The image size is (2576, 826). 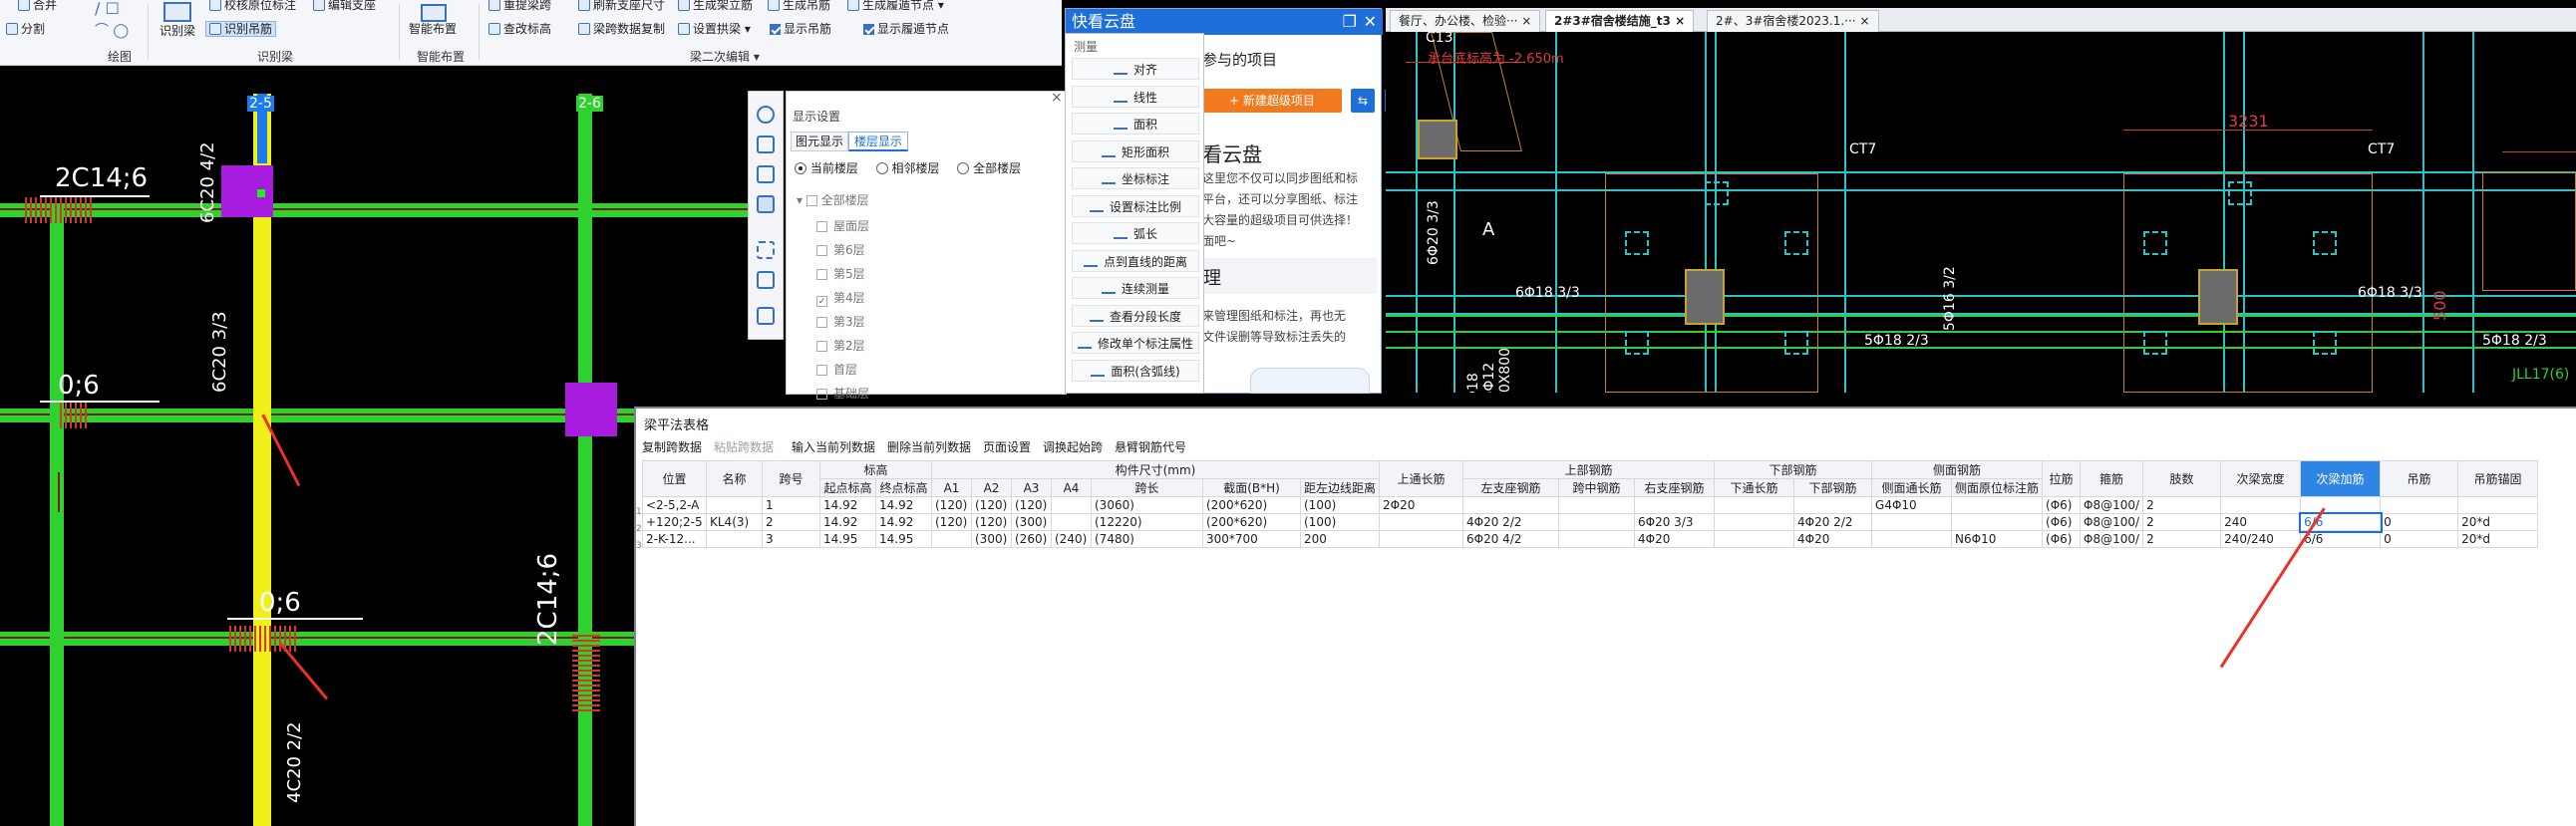 What do you see at coordinates (2341, 478) in the screenshot?
I see `col-header-selected: 次梁加筋` at bounding box center [2341, 478].